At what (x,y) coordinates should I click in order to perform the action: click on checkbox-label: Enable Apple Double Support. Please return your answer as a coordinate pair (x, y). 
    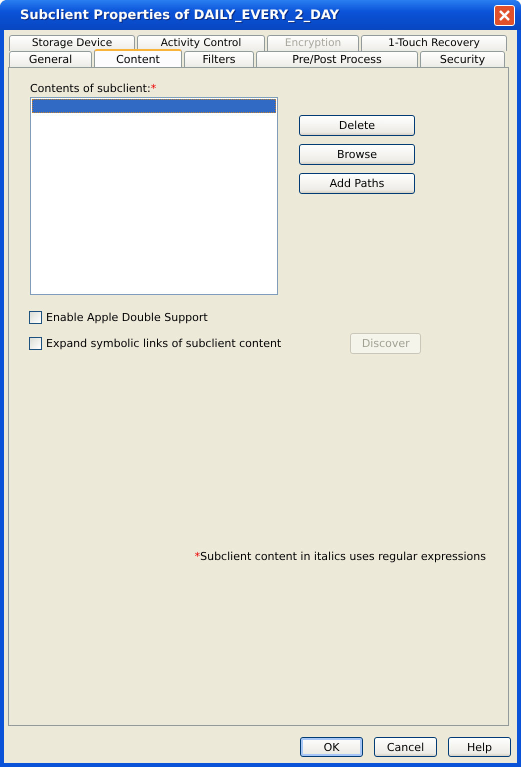
    Looking at the image, I should click on (127, 317).